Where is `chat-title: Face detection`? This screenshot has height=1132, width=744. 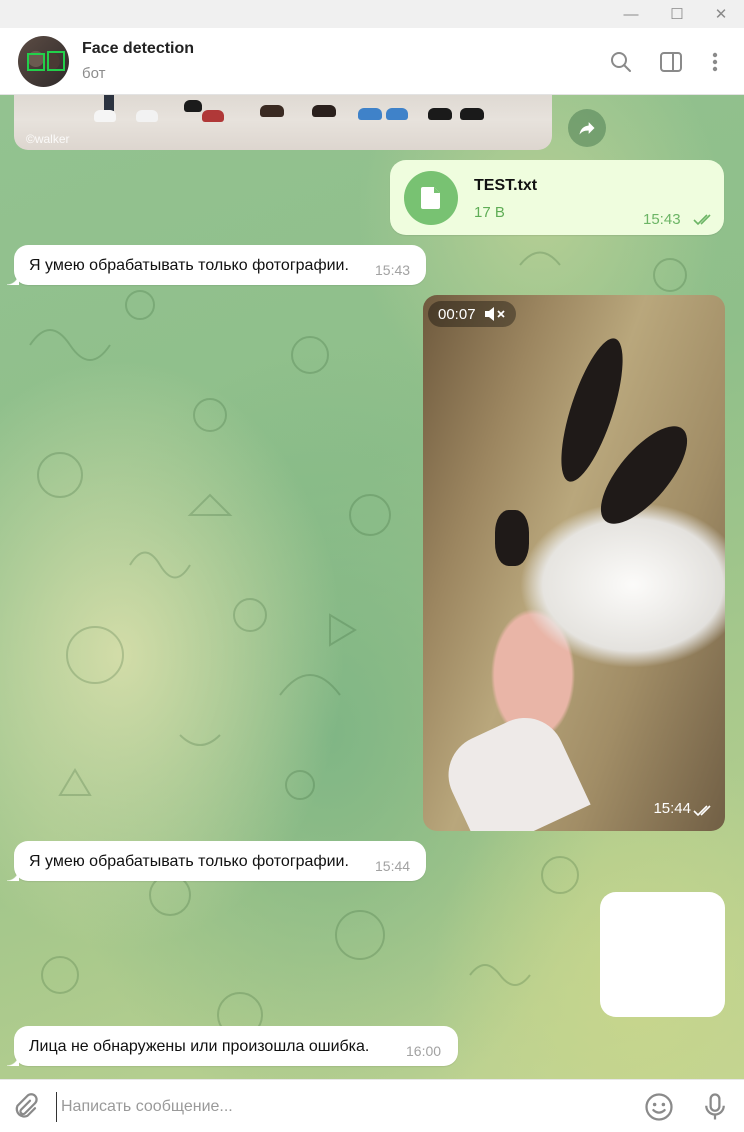
chat-title: Face detection is located at coordinates (138, 48).